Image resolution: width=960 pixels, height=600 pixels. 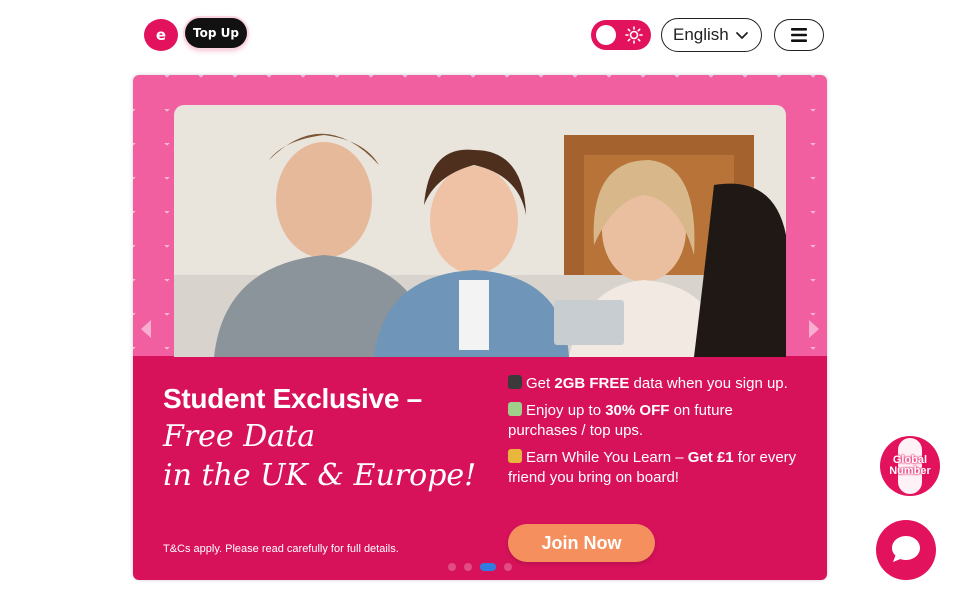 I want to click on join-now-button: Join Now, so click(x=581, y=543).